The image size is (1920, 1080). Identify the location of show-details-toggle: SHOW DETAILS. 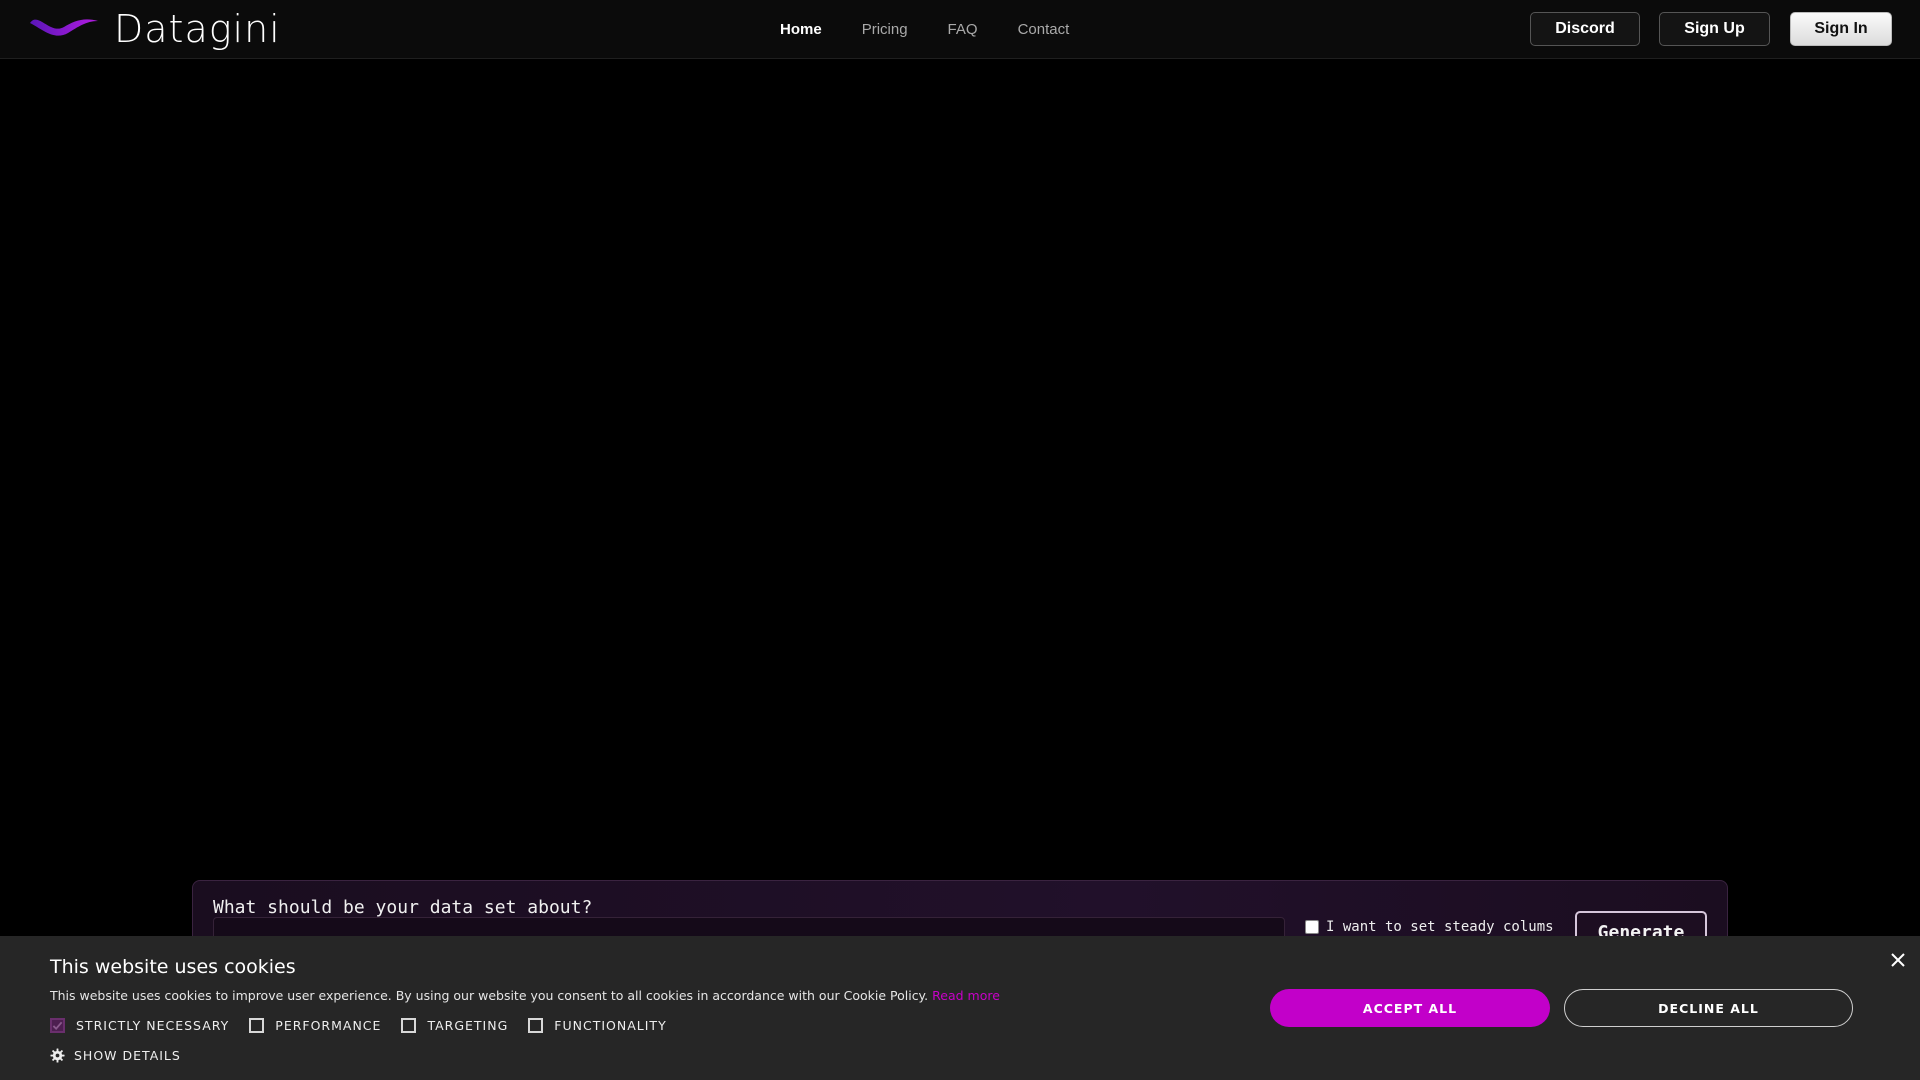
(115, 1055).